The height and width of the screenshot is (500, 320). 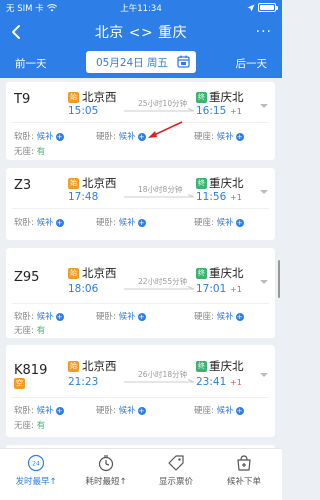 What do you see at coordinates (175, 482) in the screenshot?
I see `tab-label: 显示票价` at bounding box center [175, 482].